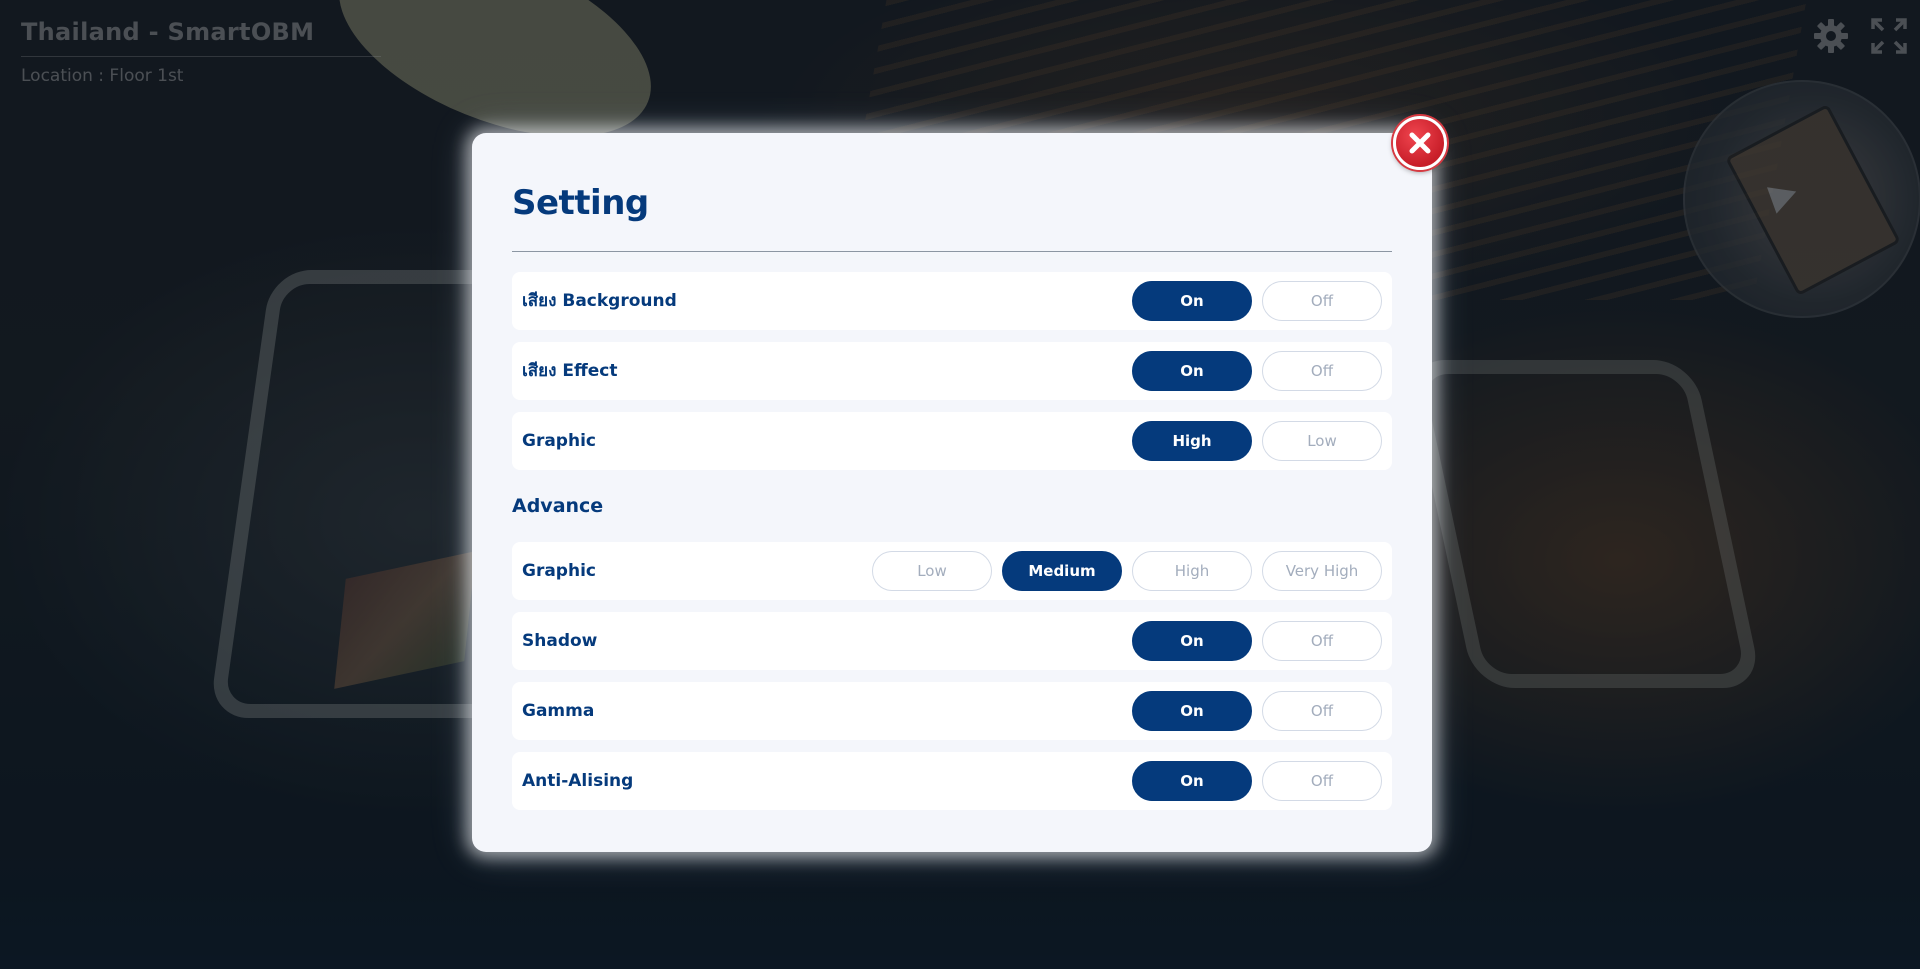 This screenshot has height=969, width=1920. What do you see at coordinates (1192, 571) in the screenshot?
I see `advanced-graphic-high-button: High` at bounding box center [1192, 571].